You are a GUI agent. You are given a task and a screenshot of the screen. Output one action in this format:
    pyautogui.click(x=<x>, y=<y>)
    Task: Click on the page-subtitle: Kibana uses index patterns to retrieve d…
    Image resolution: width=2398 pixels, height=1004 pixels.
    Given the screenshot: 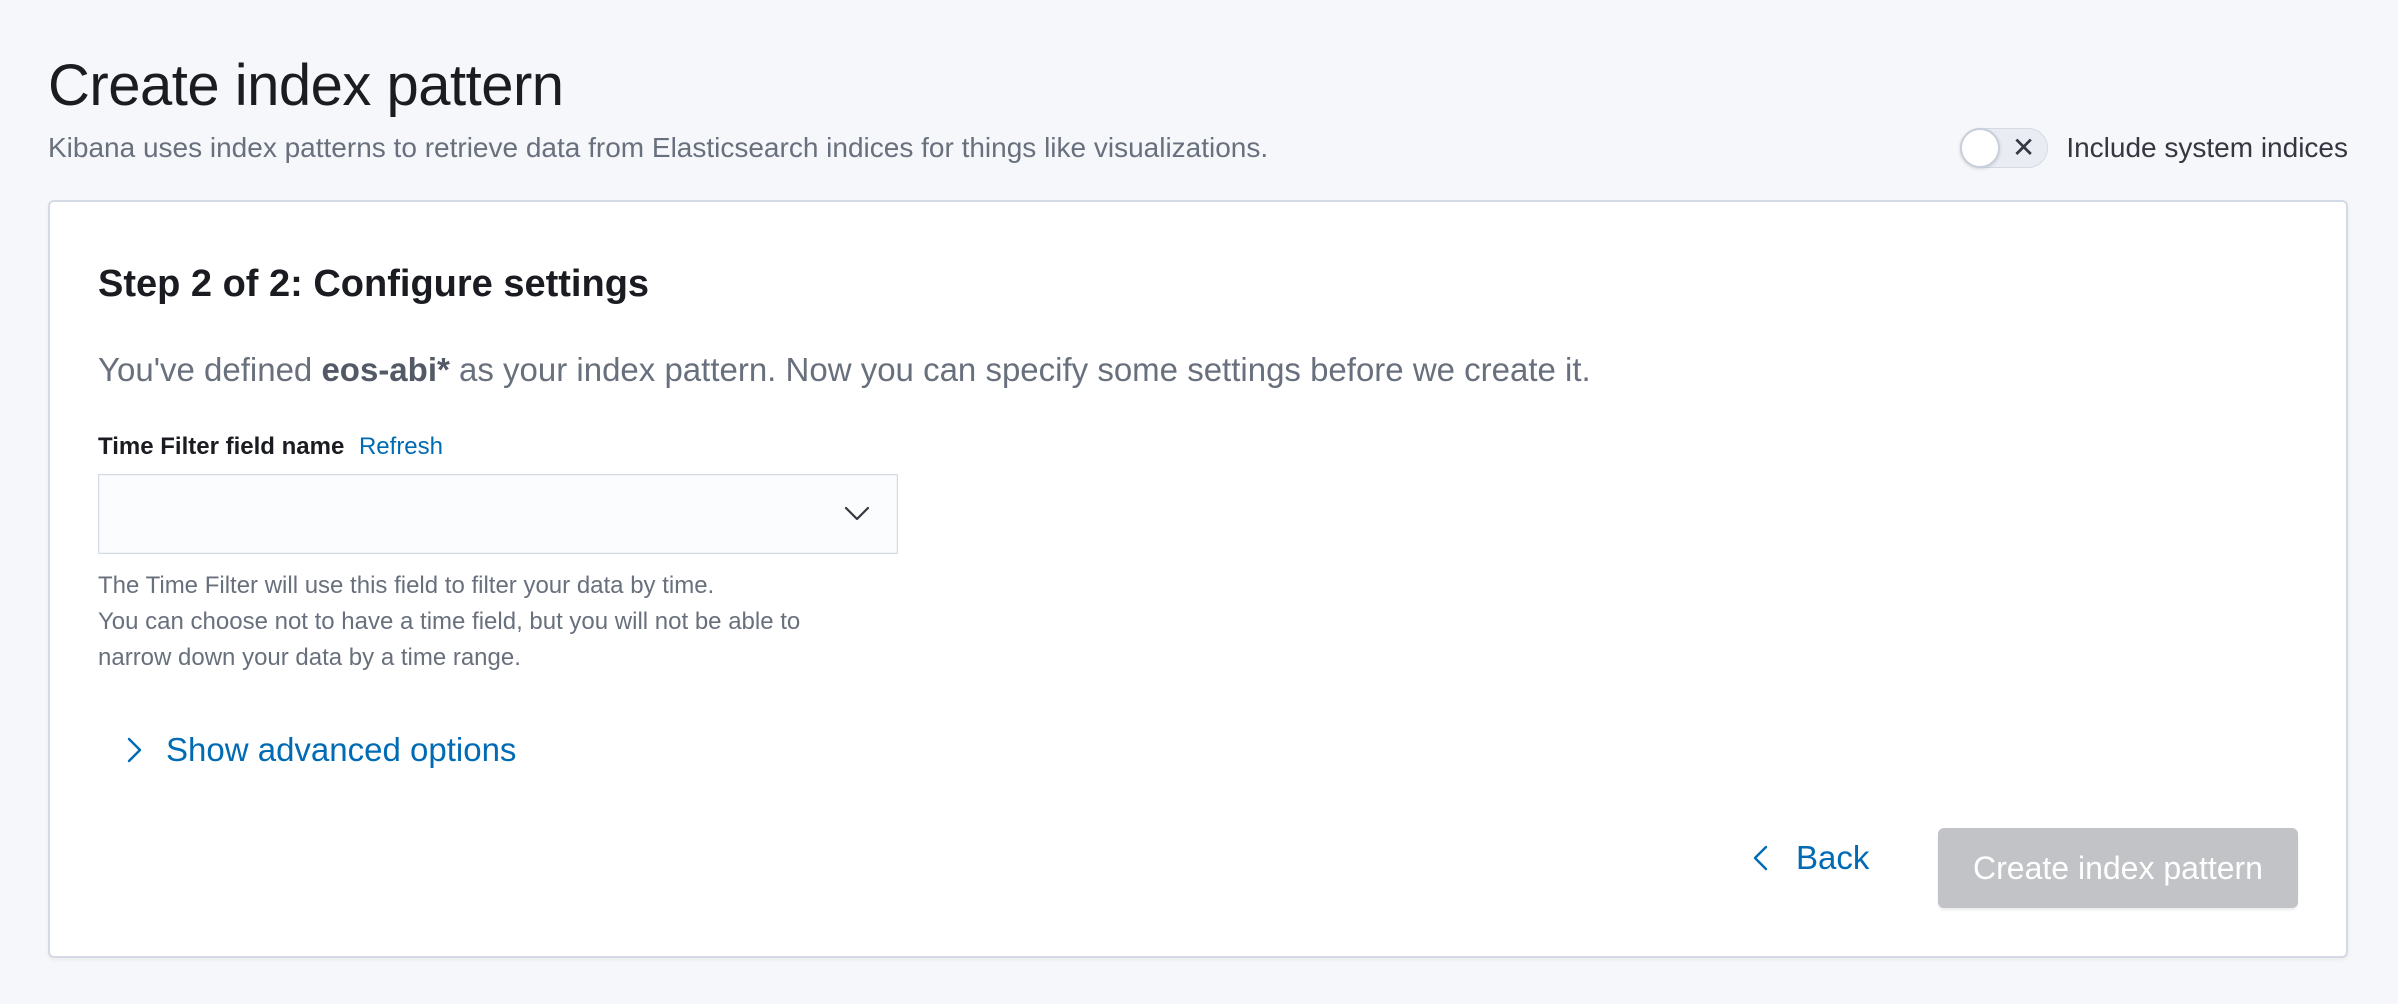 What is the action you would take?
    pyautogui.click(x=658, y=147)
    